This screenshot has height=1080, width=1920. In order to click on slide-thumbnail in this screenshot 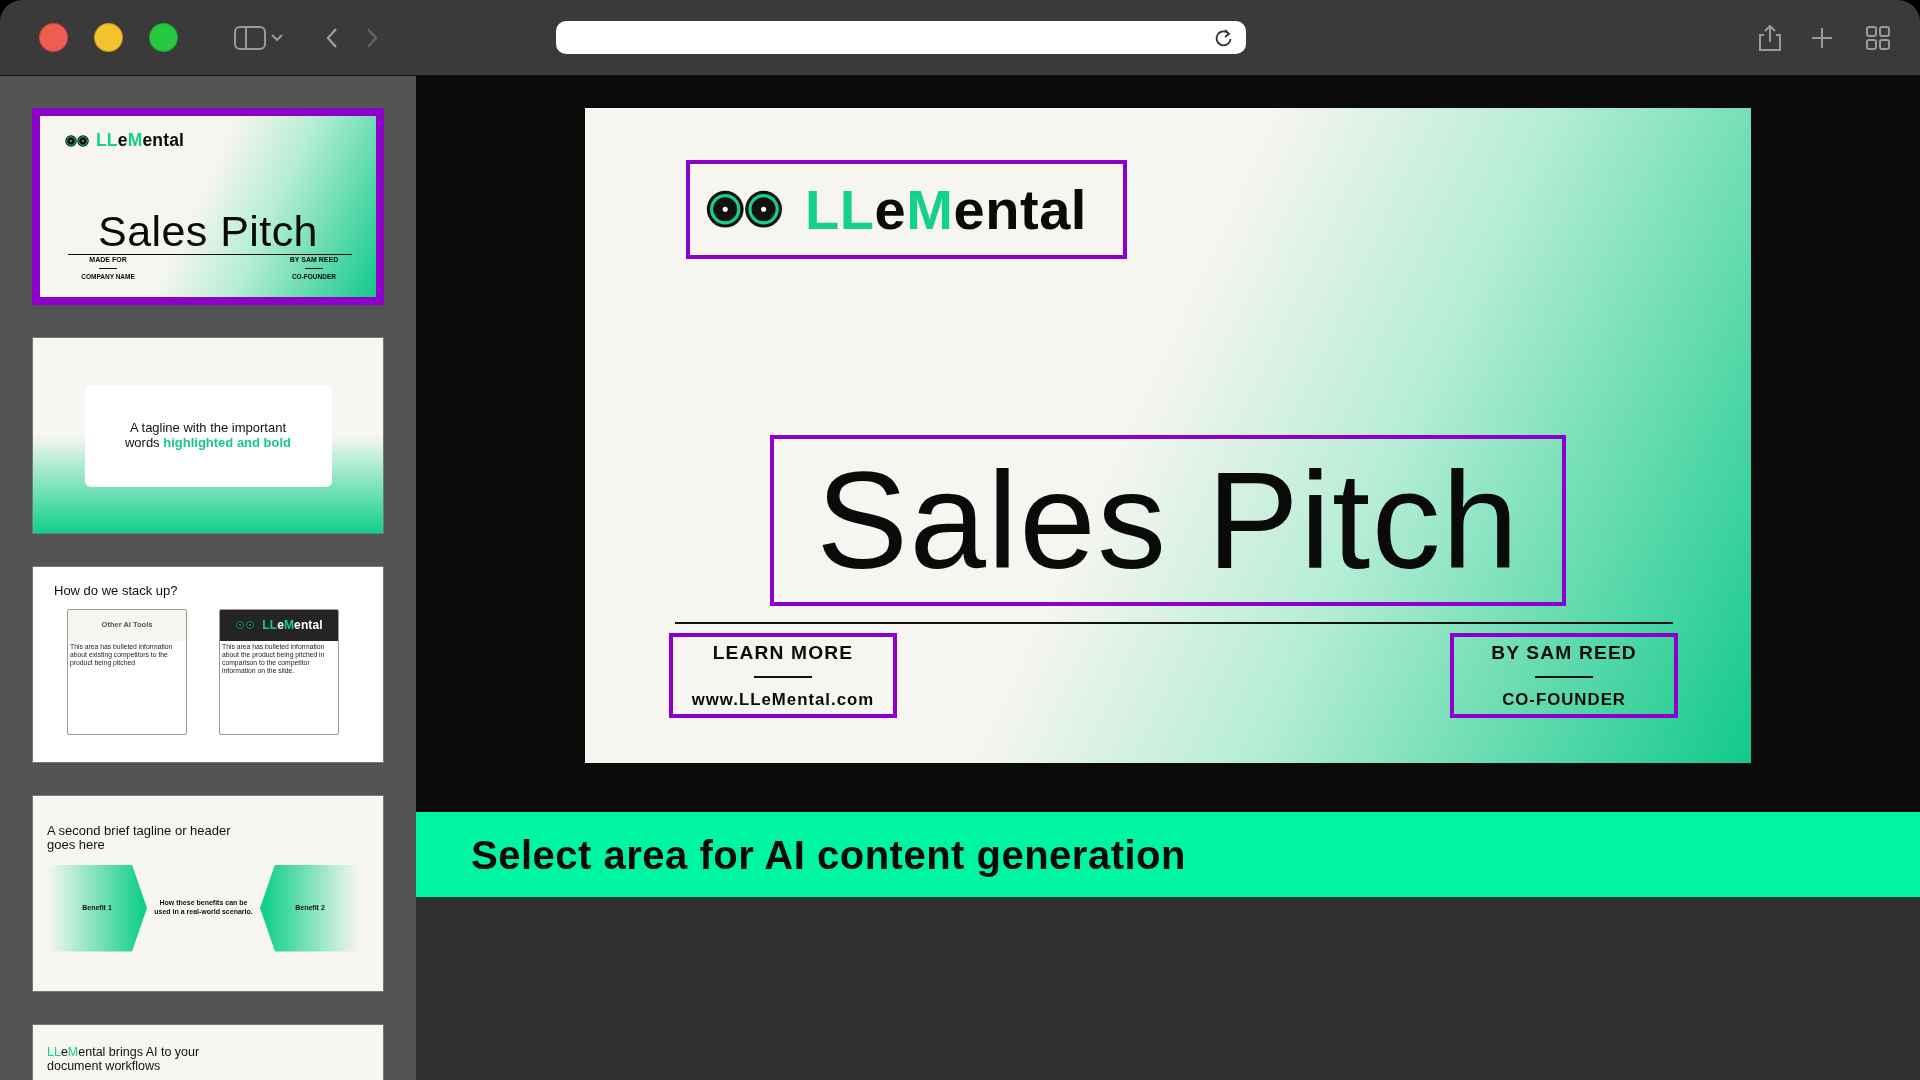, I will do `click(208, 664)`.